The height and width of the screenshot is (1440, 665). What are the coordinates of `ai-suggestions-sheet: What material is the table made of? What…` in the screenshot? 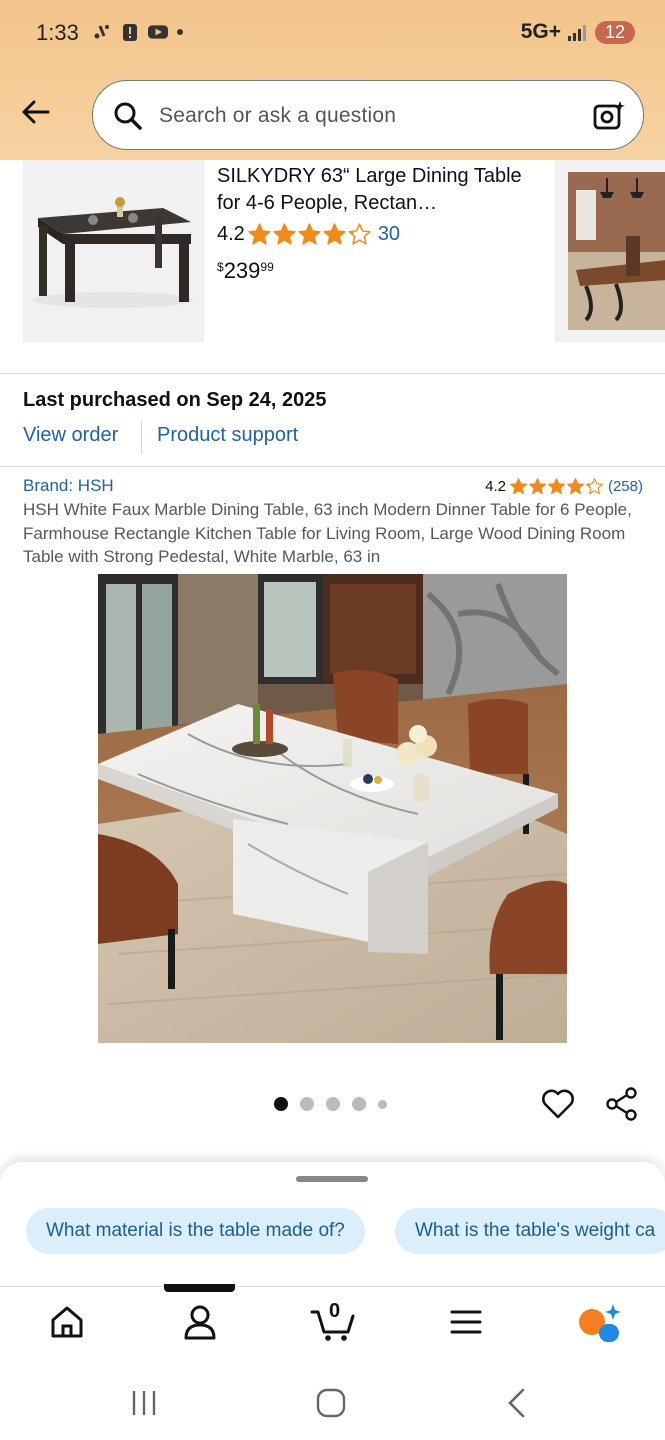 It's located at (332, 1224).